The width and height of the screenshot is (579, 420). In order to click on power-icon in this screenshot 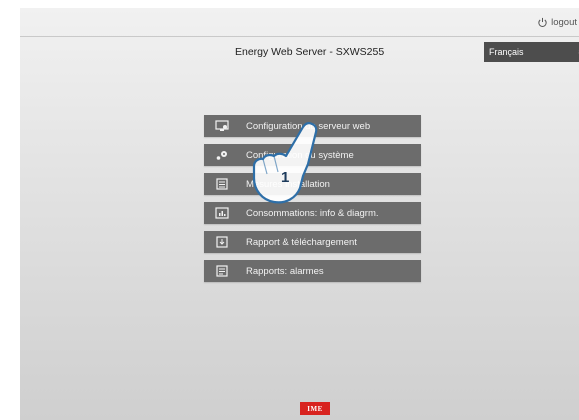, I will do `click(542, 22)`.